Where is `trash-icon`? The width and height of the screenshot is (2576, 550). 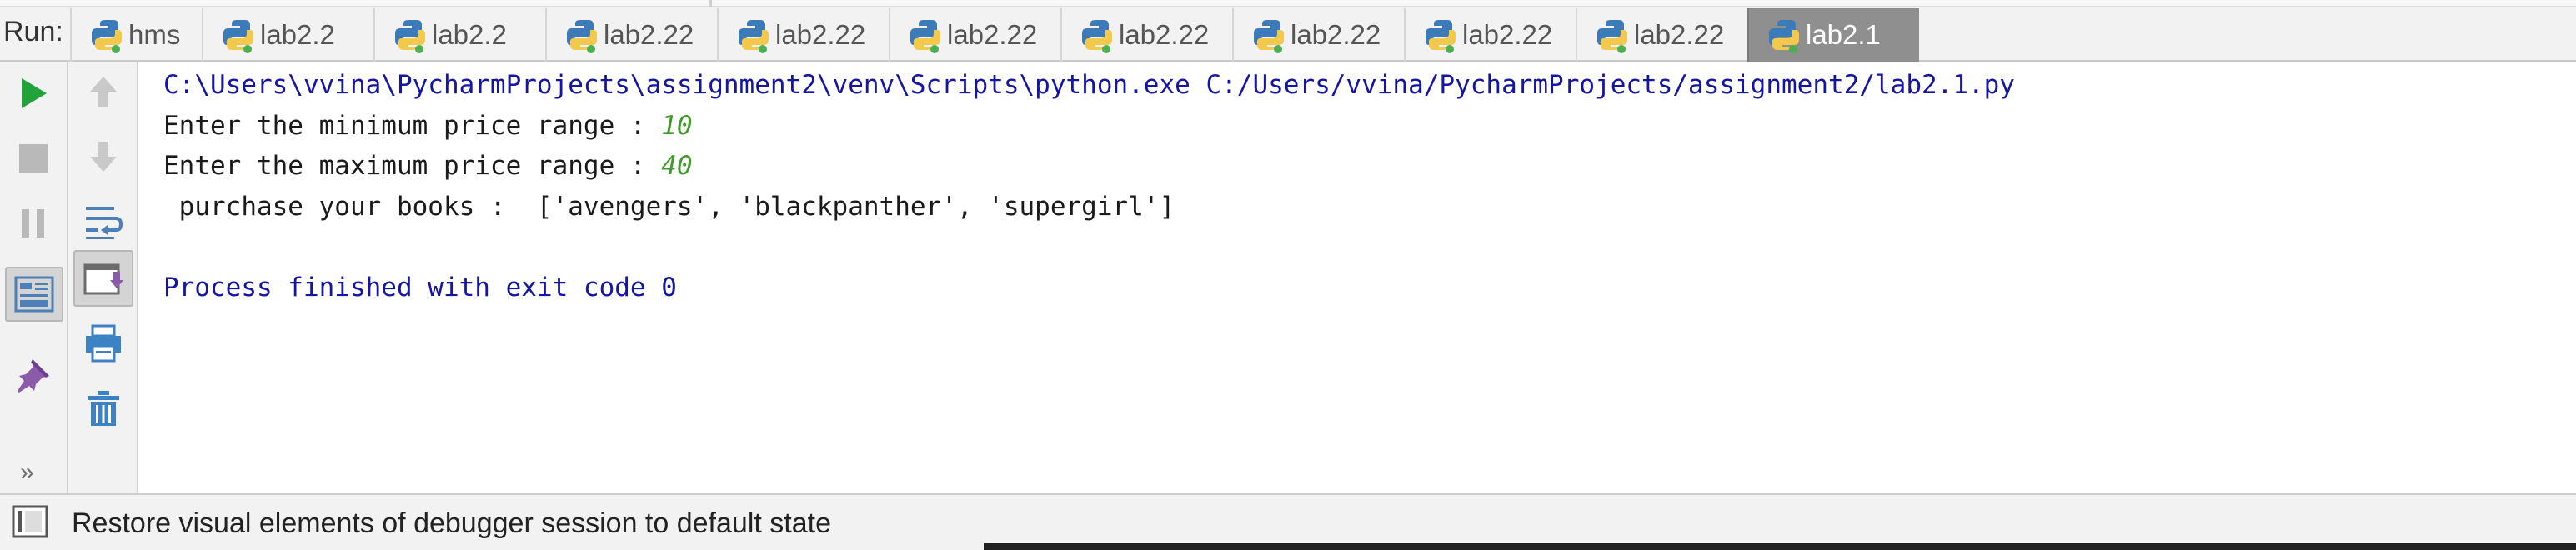 trash-icon is located at coordinates (103, 408).